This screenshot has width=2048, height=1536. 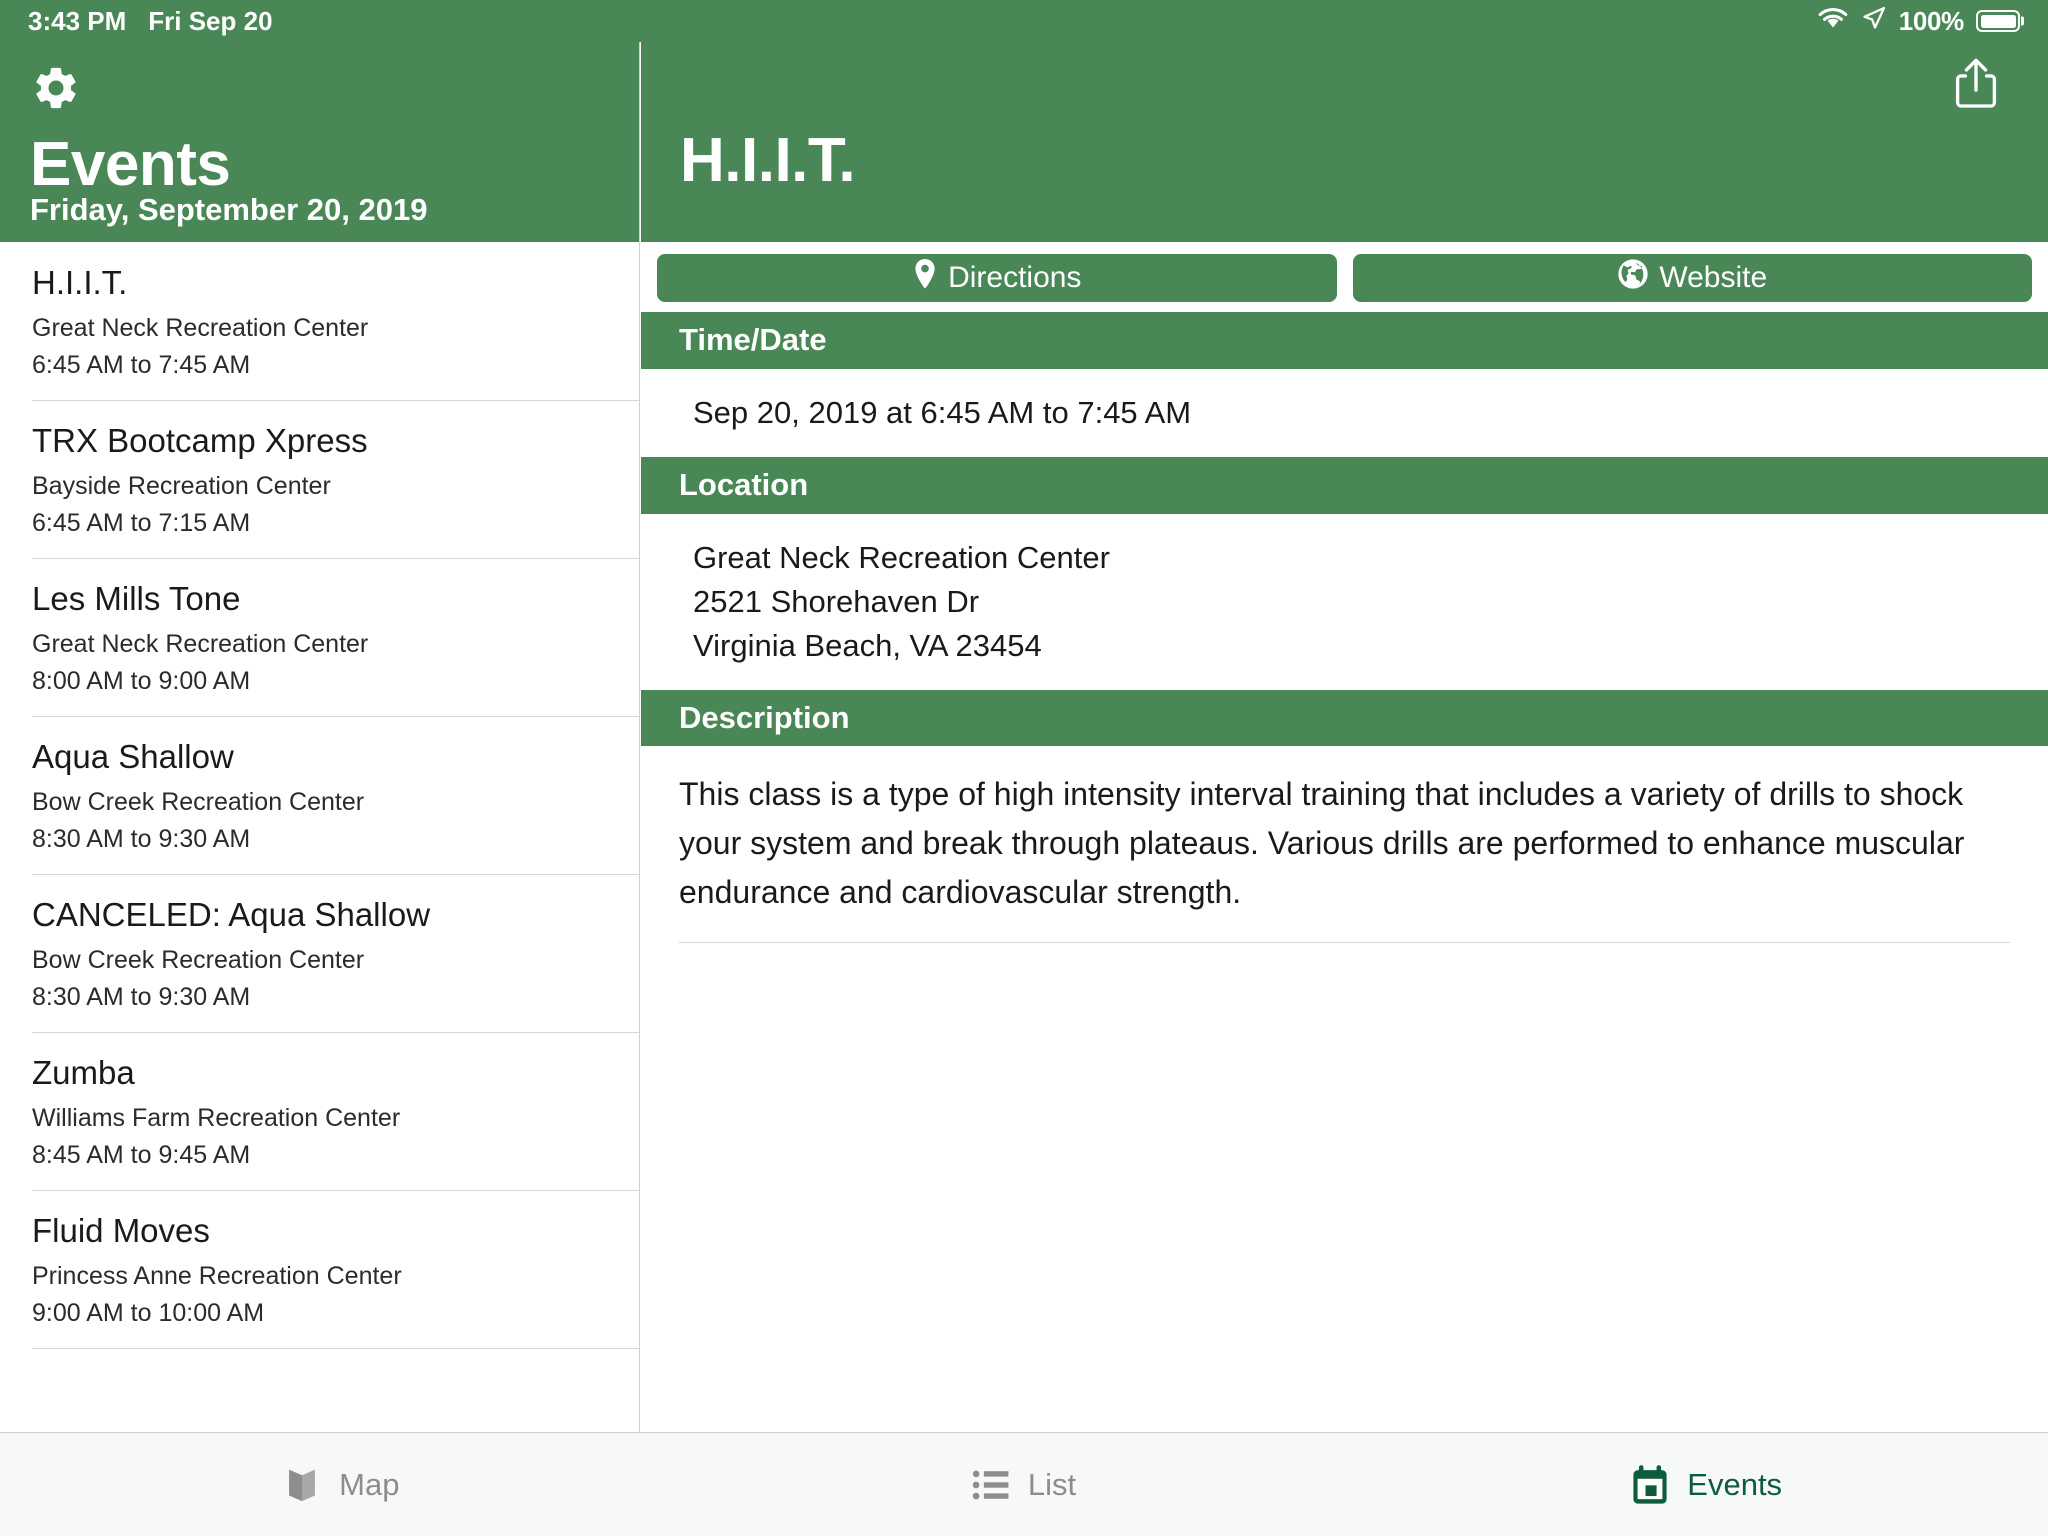 What do you see at coordinates (200, 440) in the screenshot?
I see `event-title: TRX Bootcamp Xpress` at bounding box center [200, 440].